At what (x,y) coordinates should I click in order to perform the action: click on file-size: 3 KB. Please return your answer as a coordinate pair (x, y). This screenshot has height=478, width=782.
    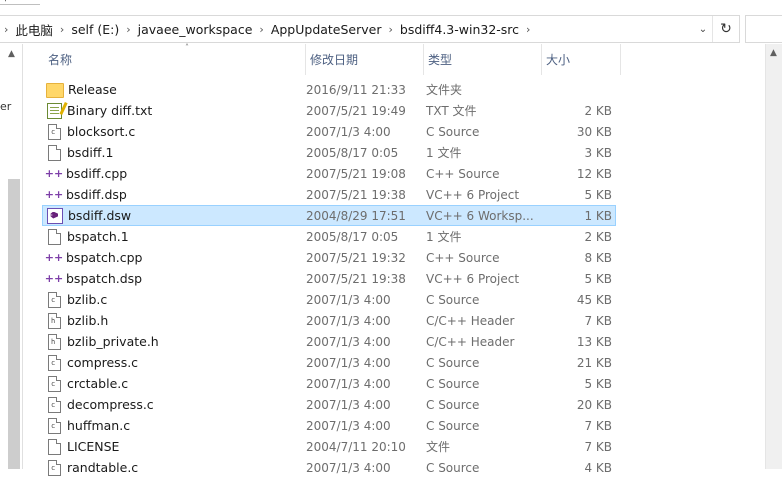
    Looking at the image, I should click on (598, 152).